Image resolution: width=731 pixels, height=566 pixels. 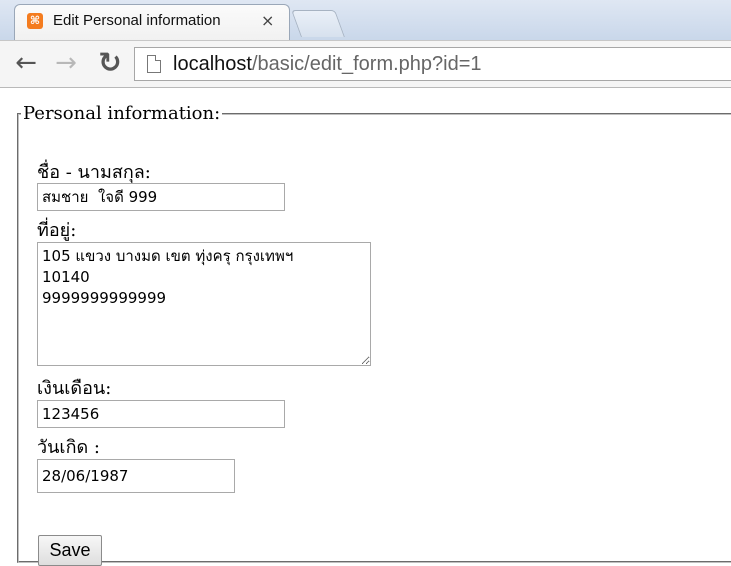 I want to click on close-icon: ×, so click(x=267, y=20).